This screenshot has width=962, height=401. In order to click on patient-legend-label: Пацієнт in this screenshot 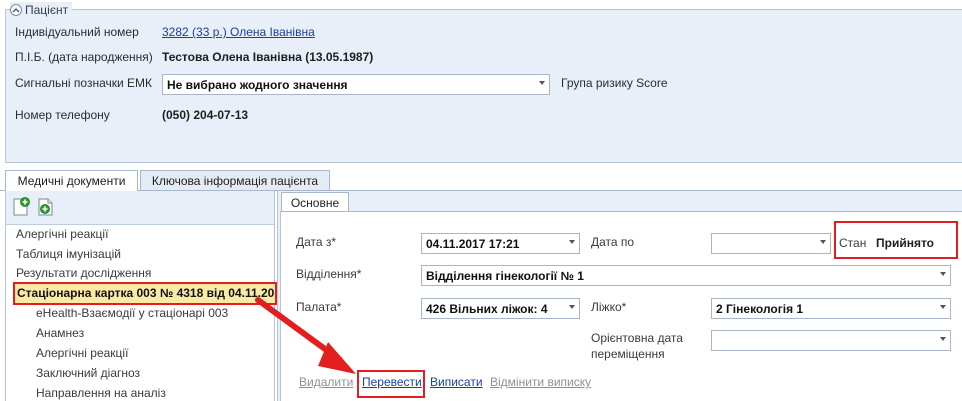, I will do `click(47, 10)`.